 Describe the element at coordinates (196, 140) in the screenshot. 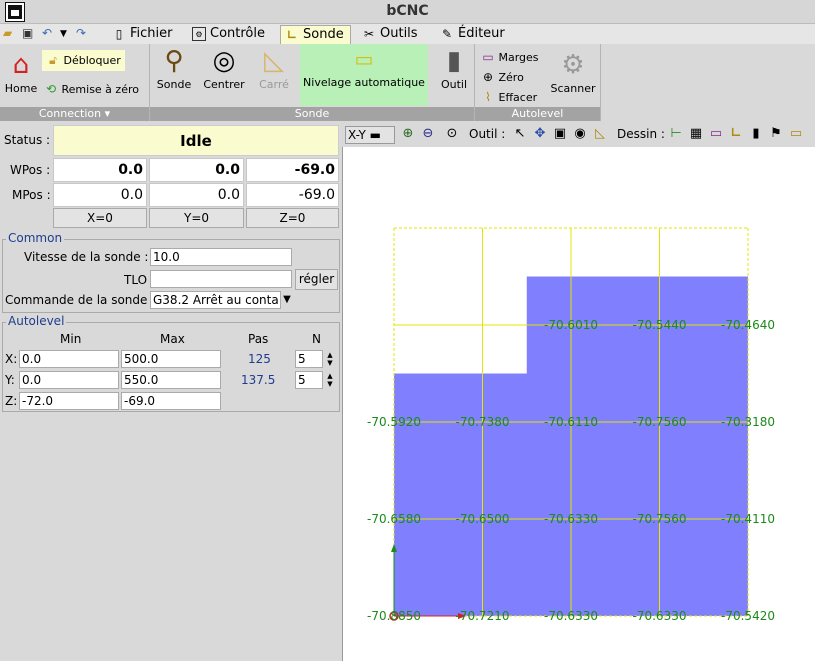

I see `status-value: Idle` at that location.